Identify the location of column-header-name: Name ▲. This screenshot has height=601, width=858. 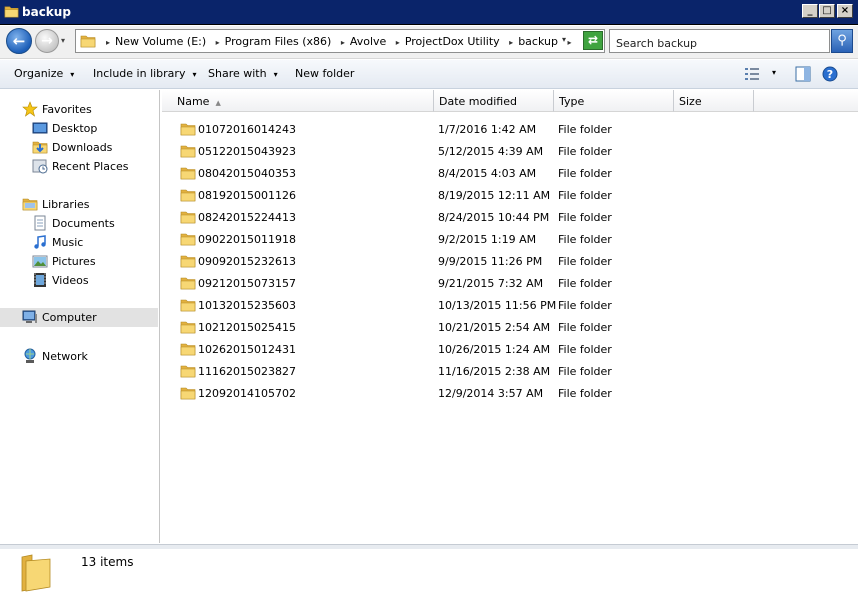
(298, 101).